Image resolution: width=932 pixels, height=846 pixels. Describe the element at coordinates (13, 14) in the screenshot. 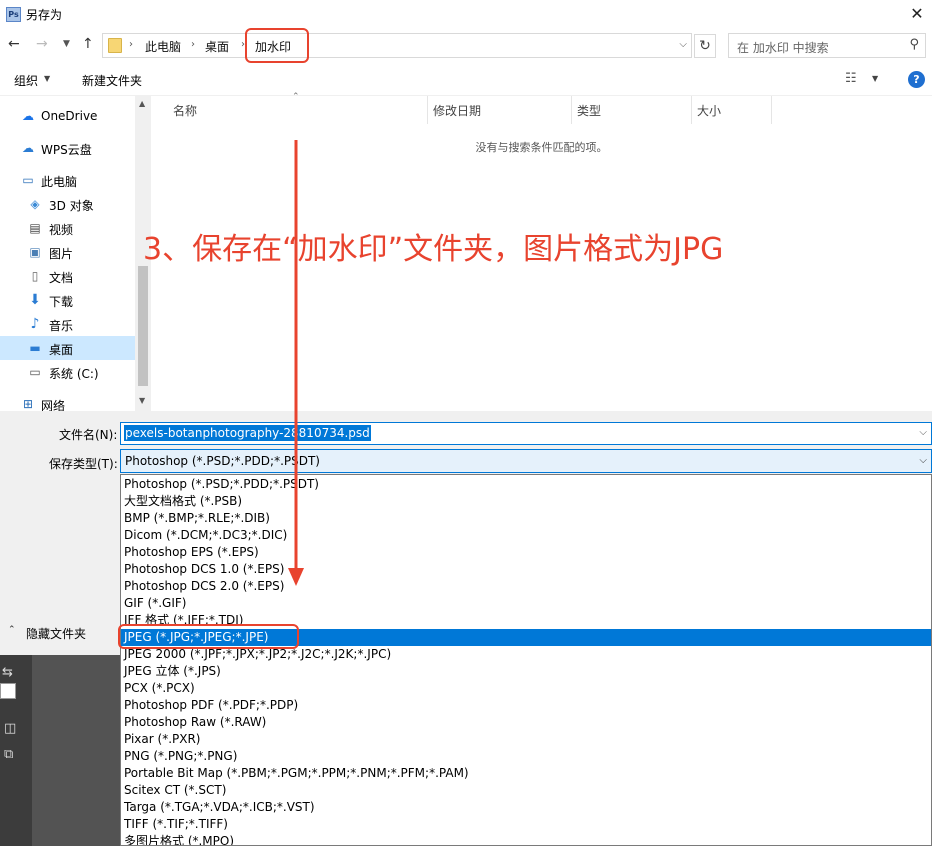

I see `photoshop-app-icon: Ps` at that location.